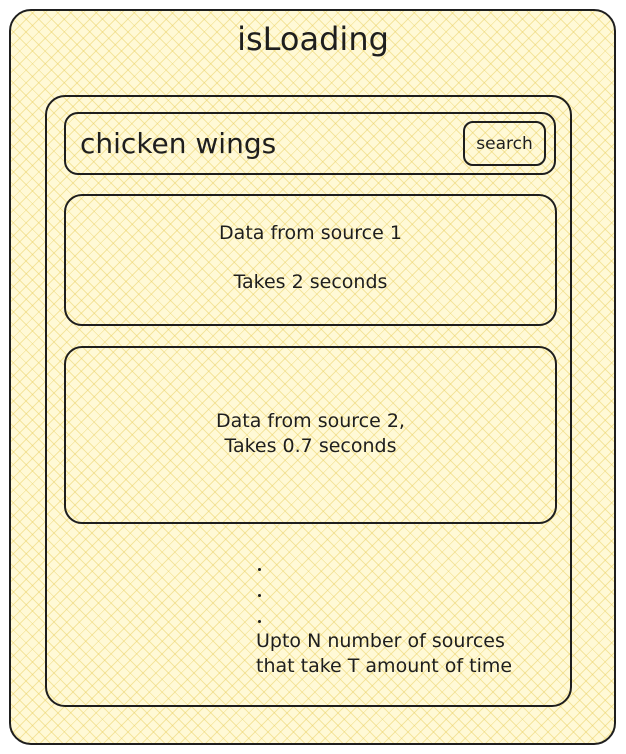 The height and width of the screenshot is (754, 626). I want to click on source-2-label: Data from source 2,, so click(310, 421).